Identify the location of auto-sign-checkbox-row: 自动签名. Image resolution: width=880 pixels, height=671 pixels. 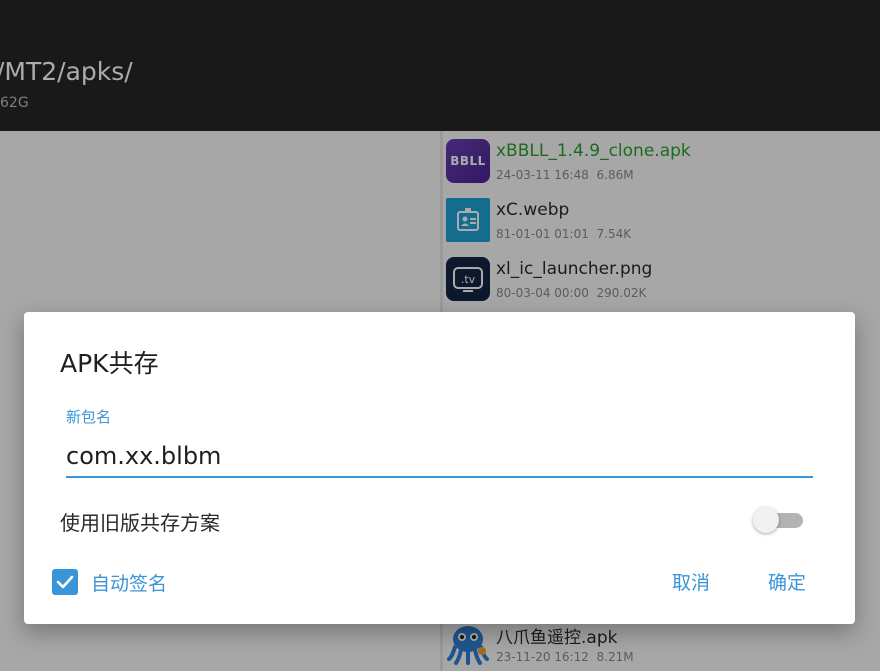
(109, 582).